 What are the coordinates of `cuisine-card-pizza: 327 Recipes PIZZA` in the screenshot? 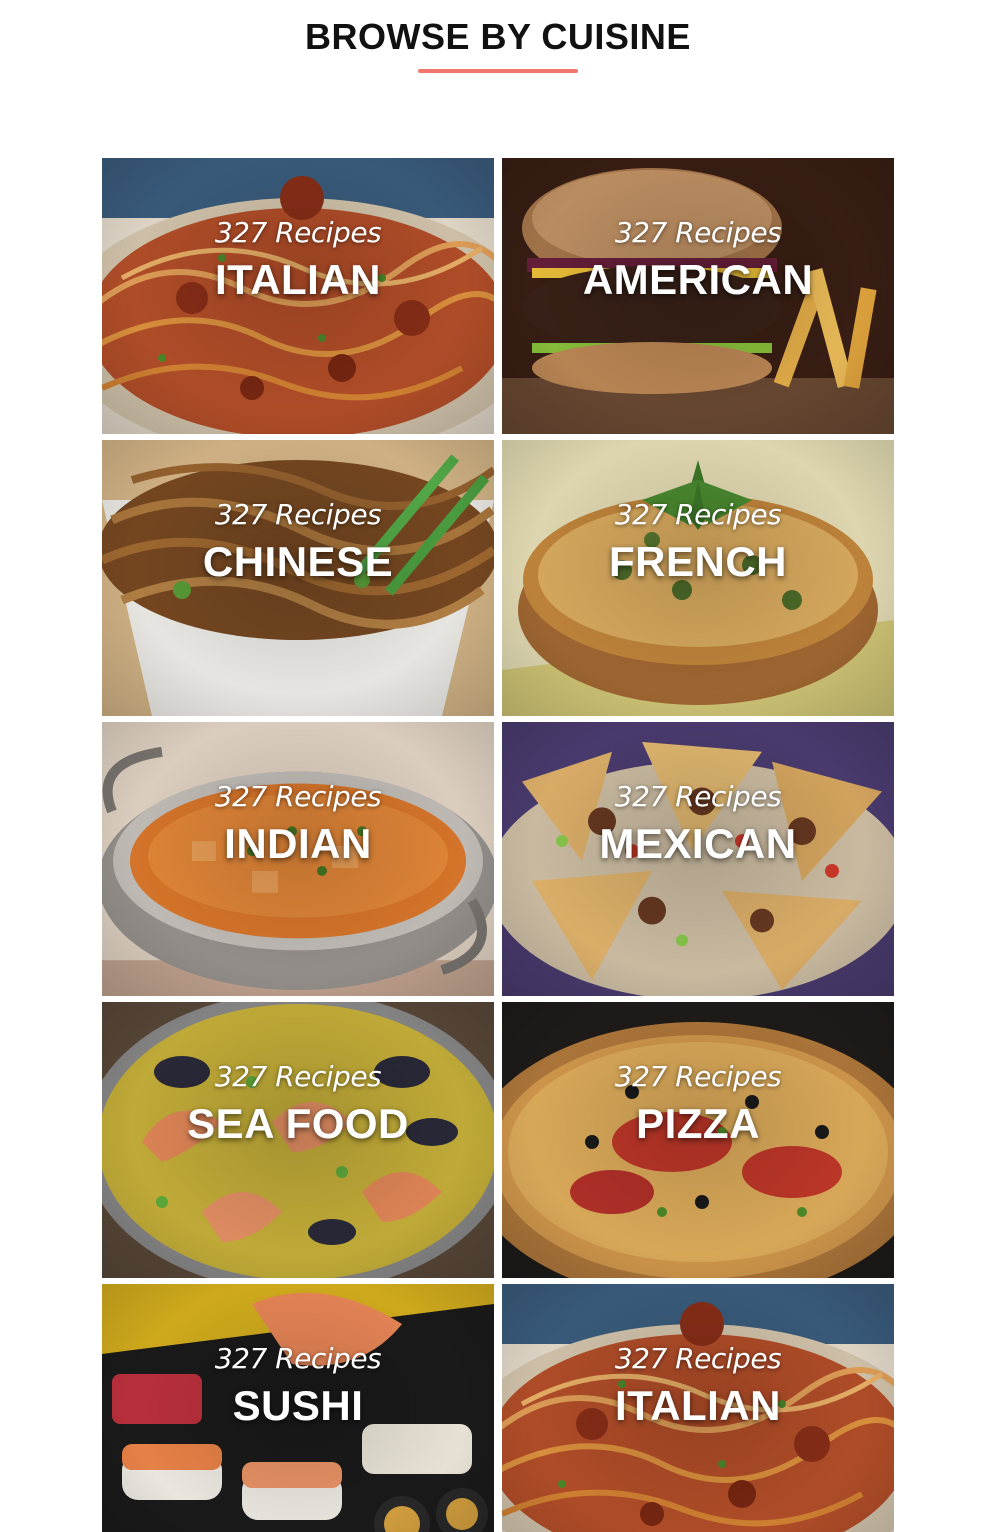 It's located at (698, 1140).